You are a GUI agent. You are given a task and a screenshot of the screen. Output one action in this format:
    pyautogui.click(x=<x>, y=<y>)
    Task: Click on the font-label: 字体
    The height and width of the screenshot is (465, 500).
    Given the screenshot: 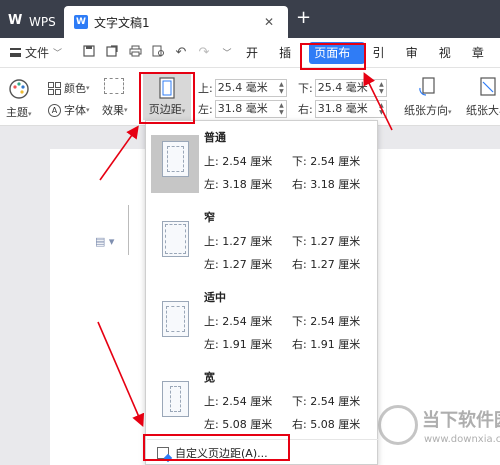 What is the action you would take?
    pyautogui.click(x=75, y=110)
    